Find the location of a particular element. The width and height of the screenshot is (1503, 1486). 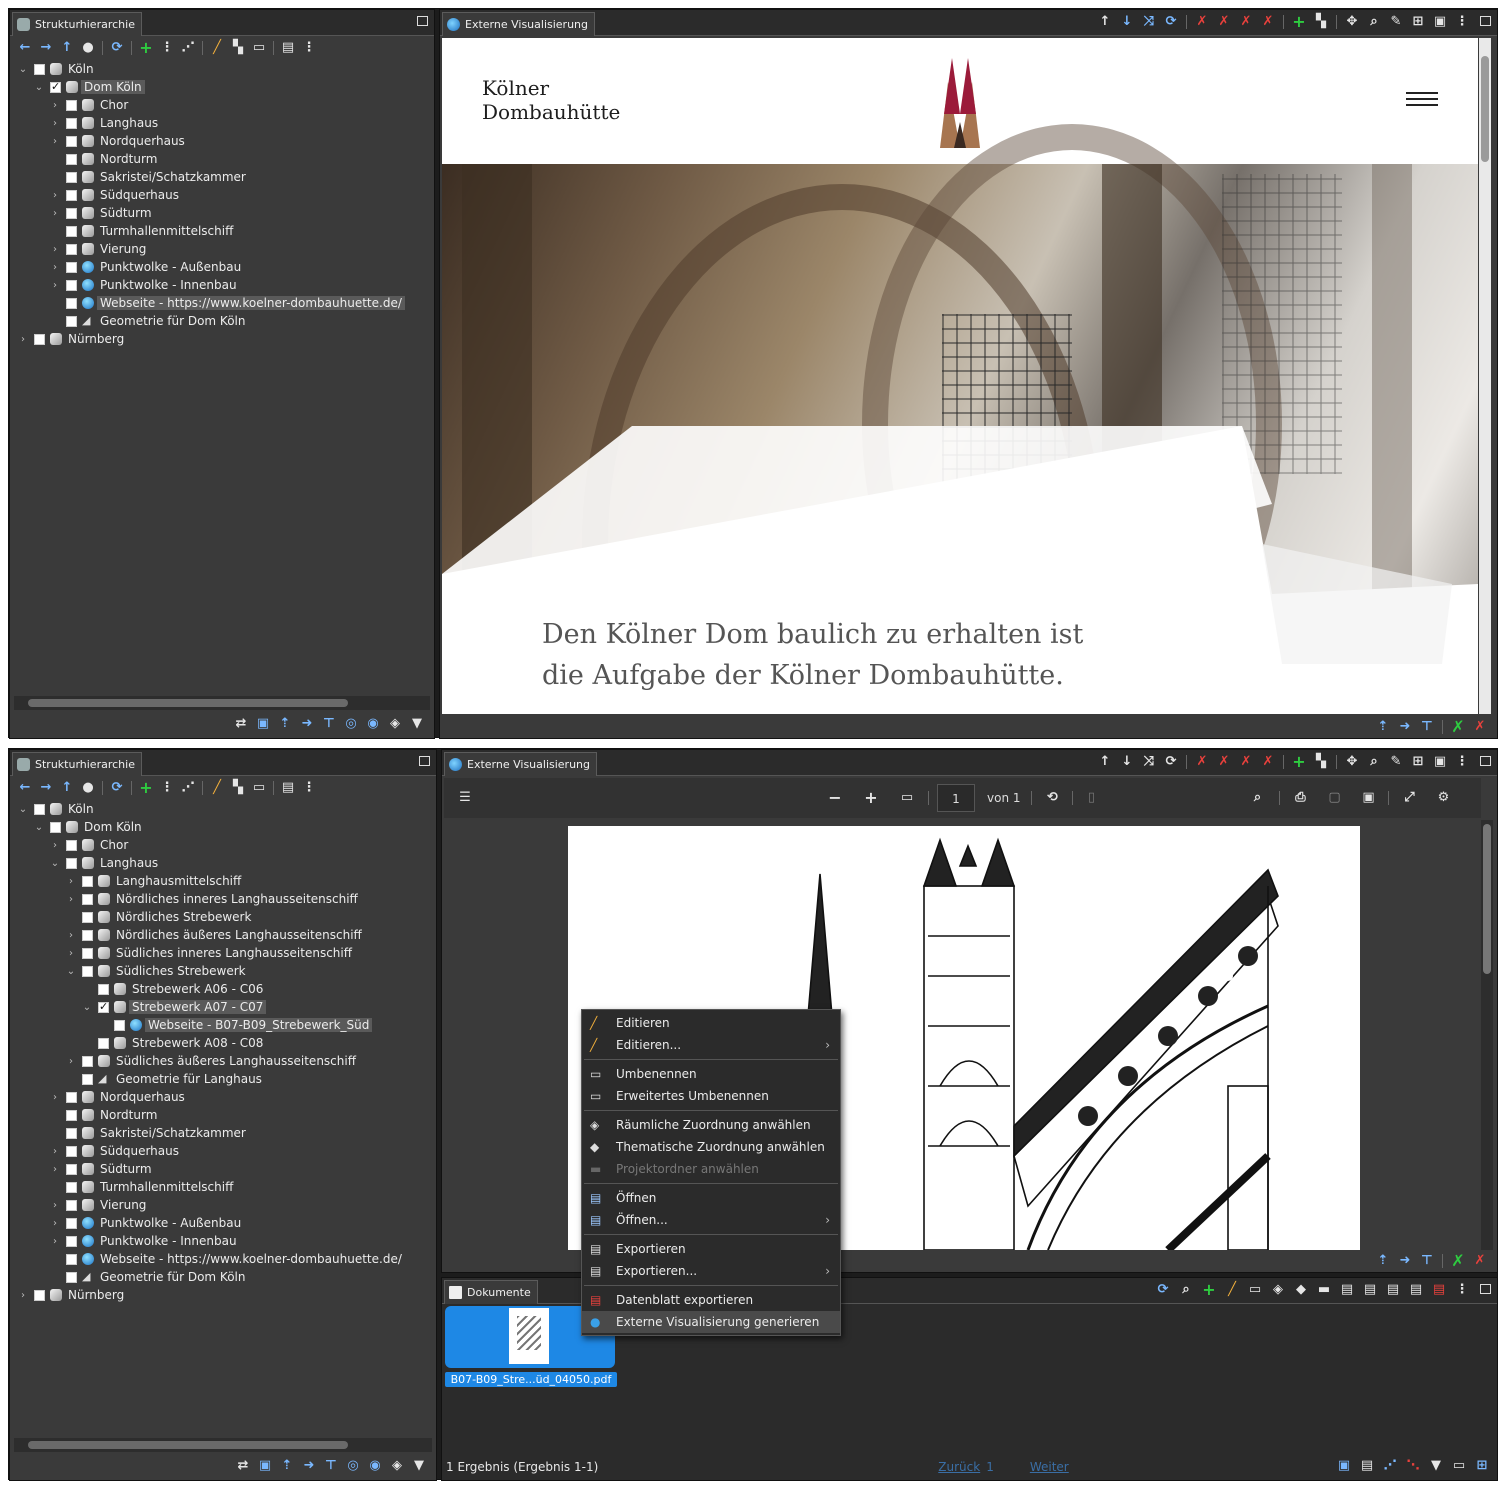

copy-icon: ▚ is located at coordinates (238, 48).